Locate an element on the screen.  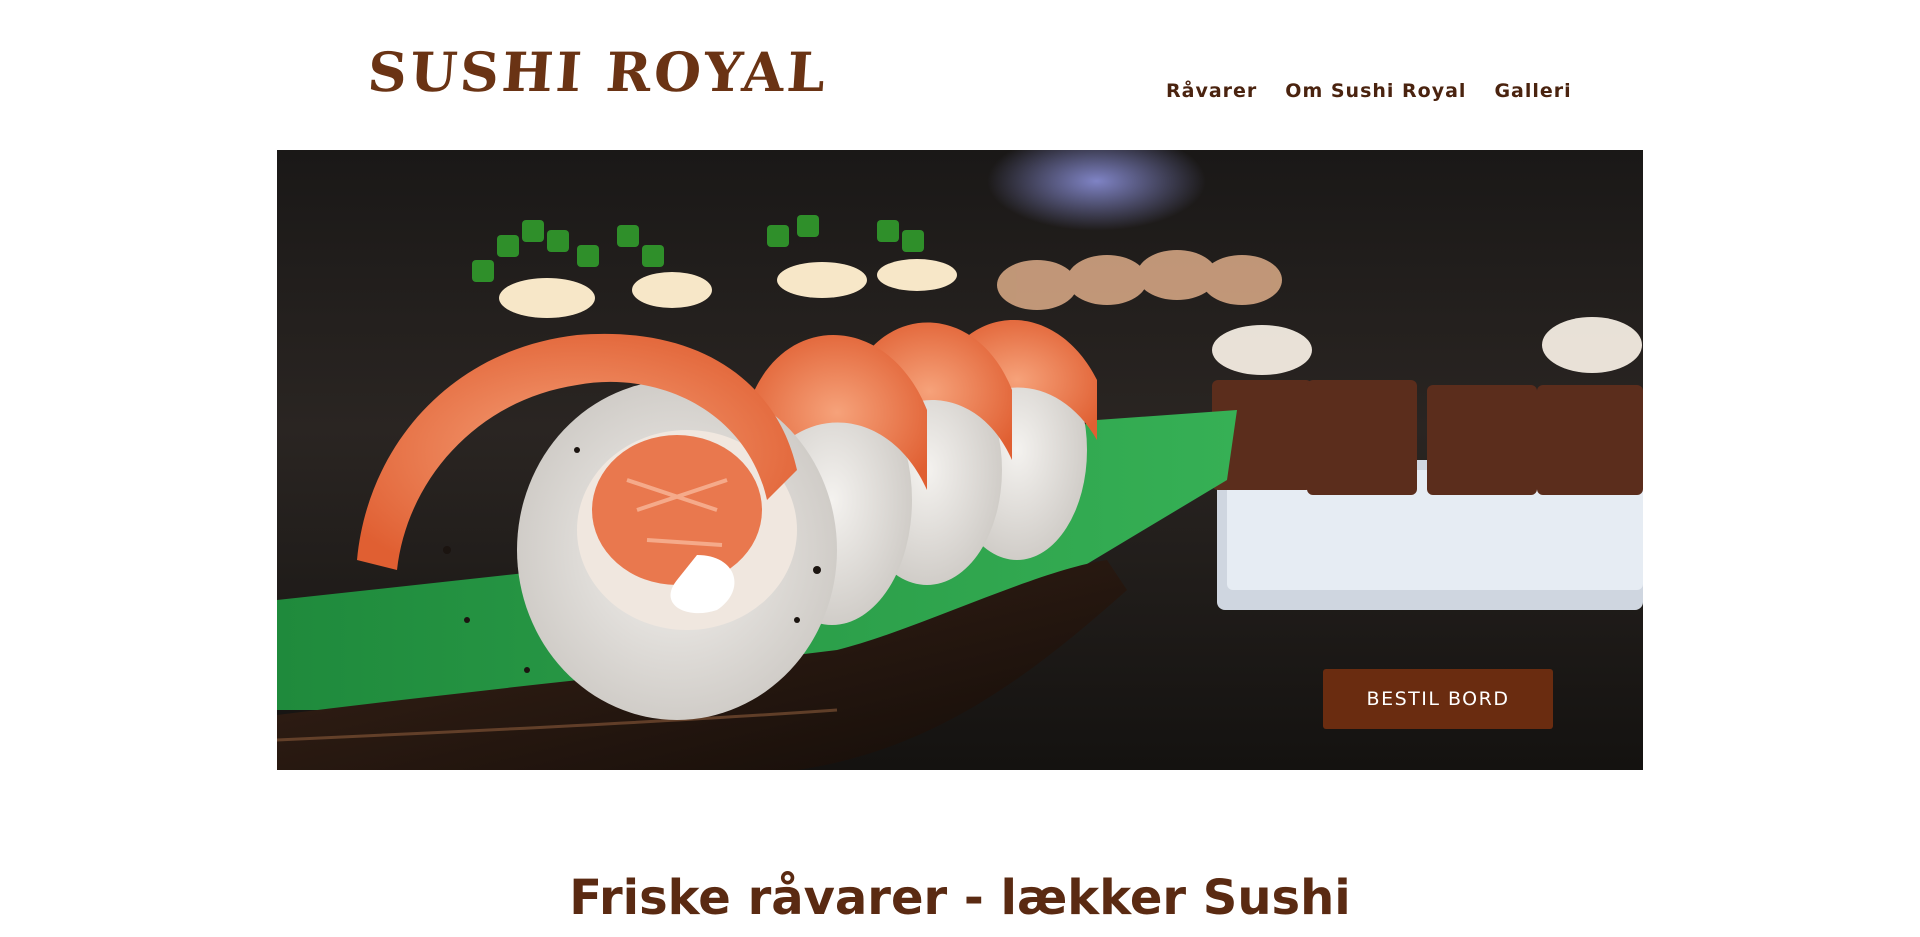
nav-link-ravarer: Råvarer is located at coordinates (1211, 91).